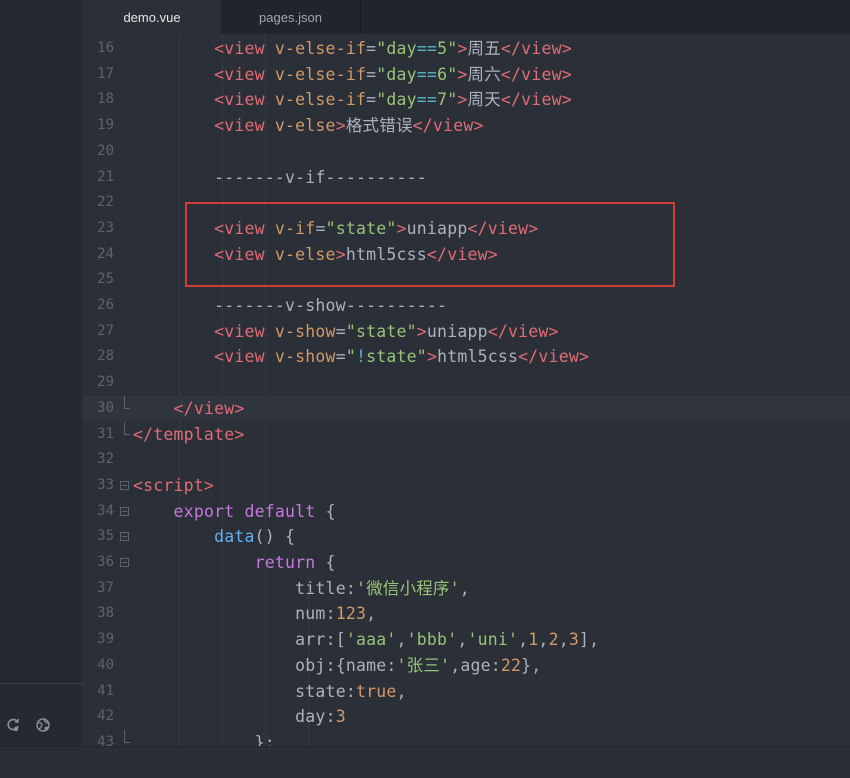  Describe the element at coordinates (254, 614) in the screenshot. I see `code-text: num:123,` at that location.